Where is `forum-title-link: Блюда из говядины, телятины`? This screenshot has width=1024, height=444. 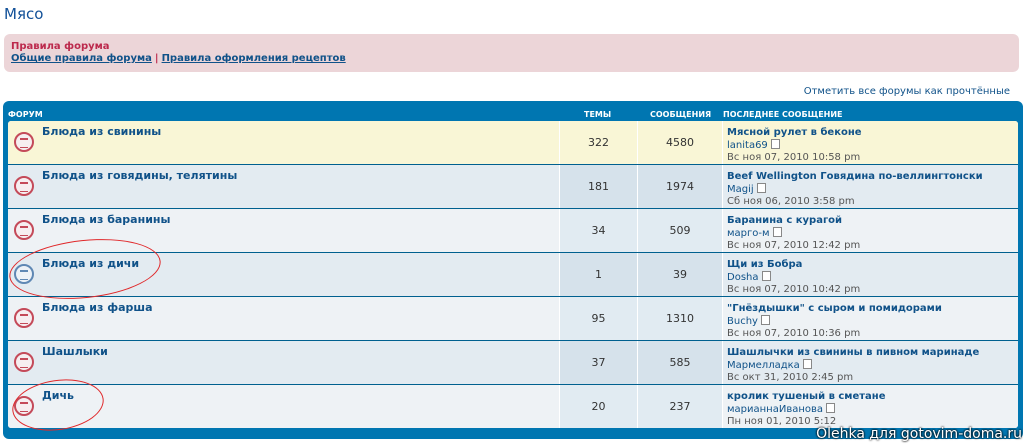
forum-title-link: Блюда из говядины, телятины is located at coordinates (139, 175).